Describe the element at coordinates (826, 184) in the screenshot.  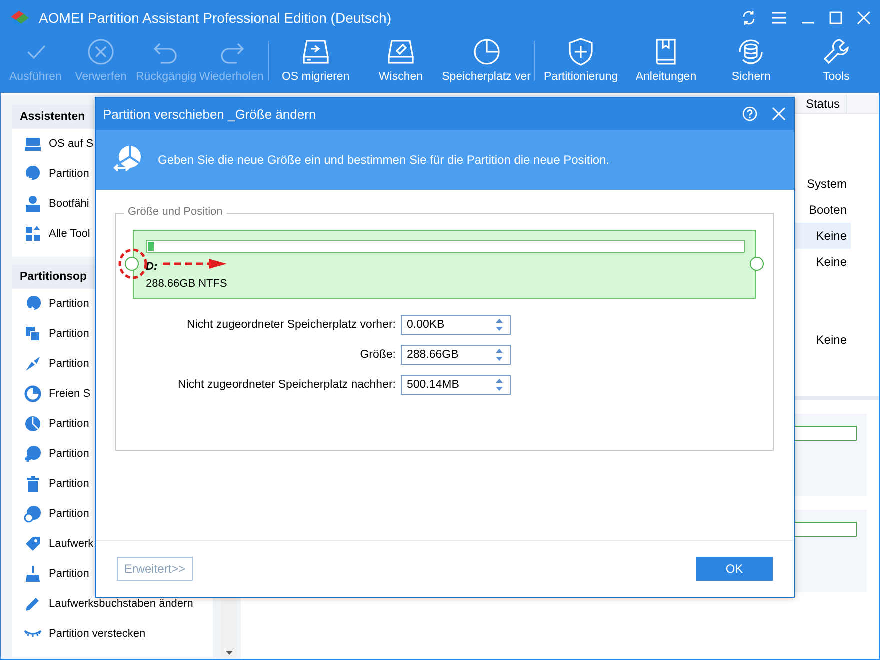
I see `table-cell: System` at that location.